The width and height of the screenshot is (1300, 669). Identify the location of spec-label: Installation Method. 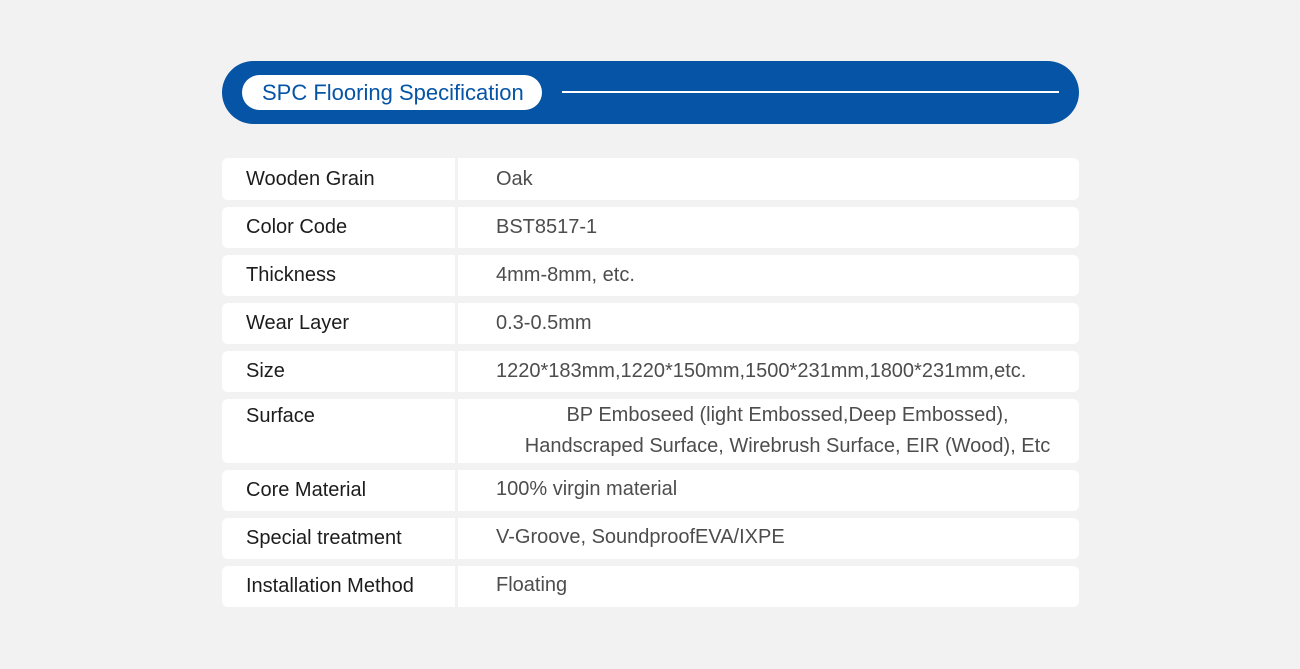
(340, 586).